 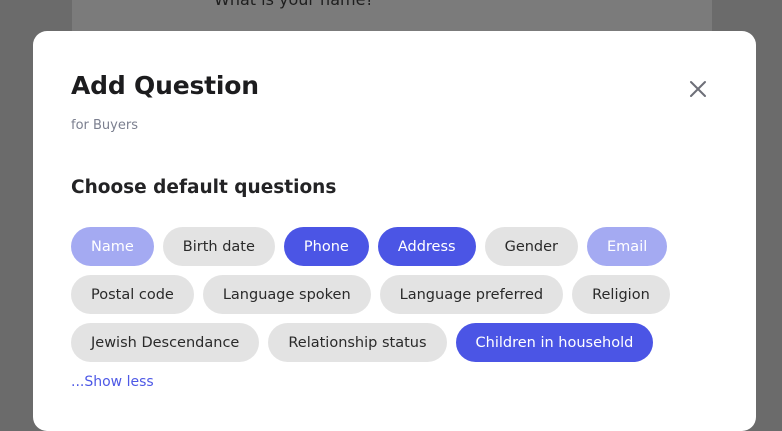 What do you see at coordinates (286, 294) in the screenshot?
I see `chip-language-spoken: Language spoken` at bounding box center [286, 294].